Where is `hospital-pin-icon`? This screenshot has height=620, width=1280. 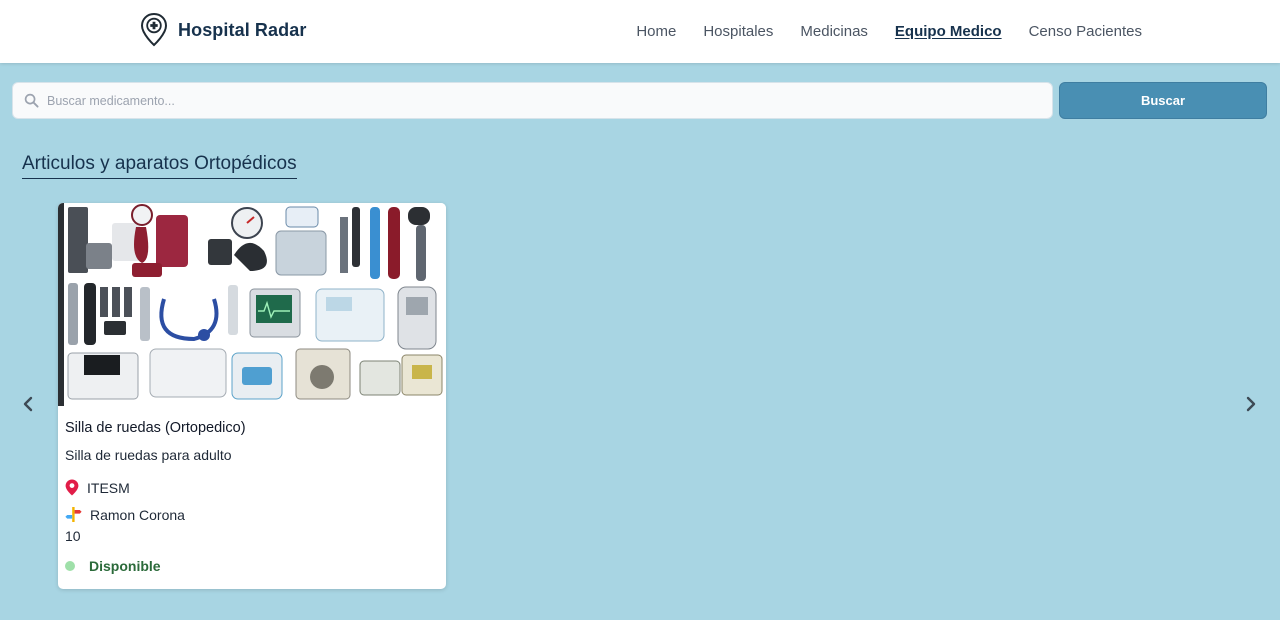 hospital-pin-icon is located at coordinates (154, 29).